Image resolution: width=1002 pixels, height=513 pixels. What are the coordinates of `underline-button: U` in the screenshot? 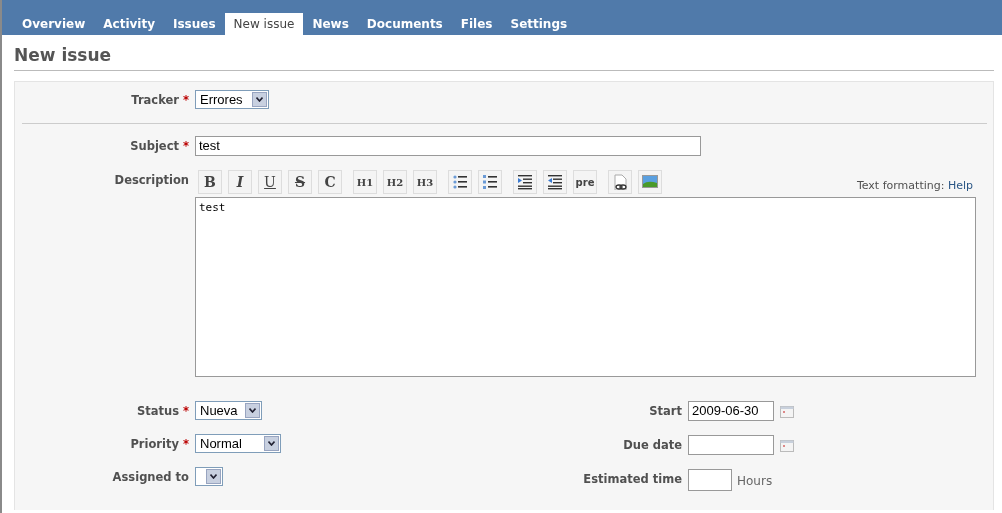 It's located at (270, 182).